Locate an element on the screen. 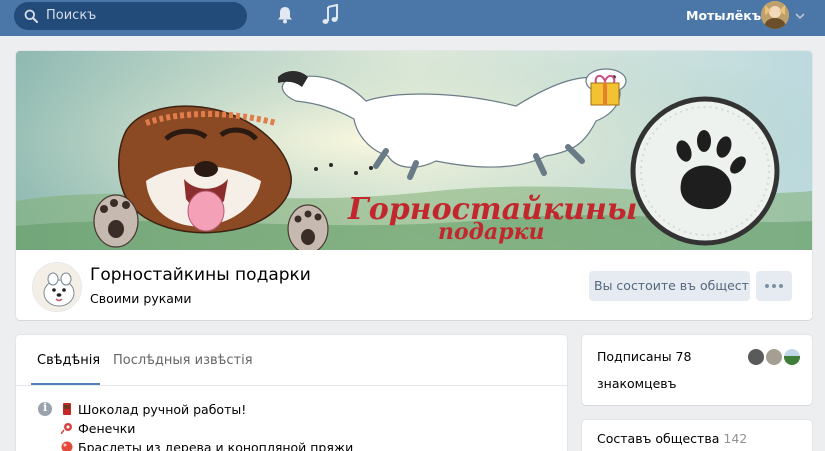 This screenshot has height=451, width=825. cover-title-line2: подарки is located at coordinates (491, 232).